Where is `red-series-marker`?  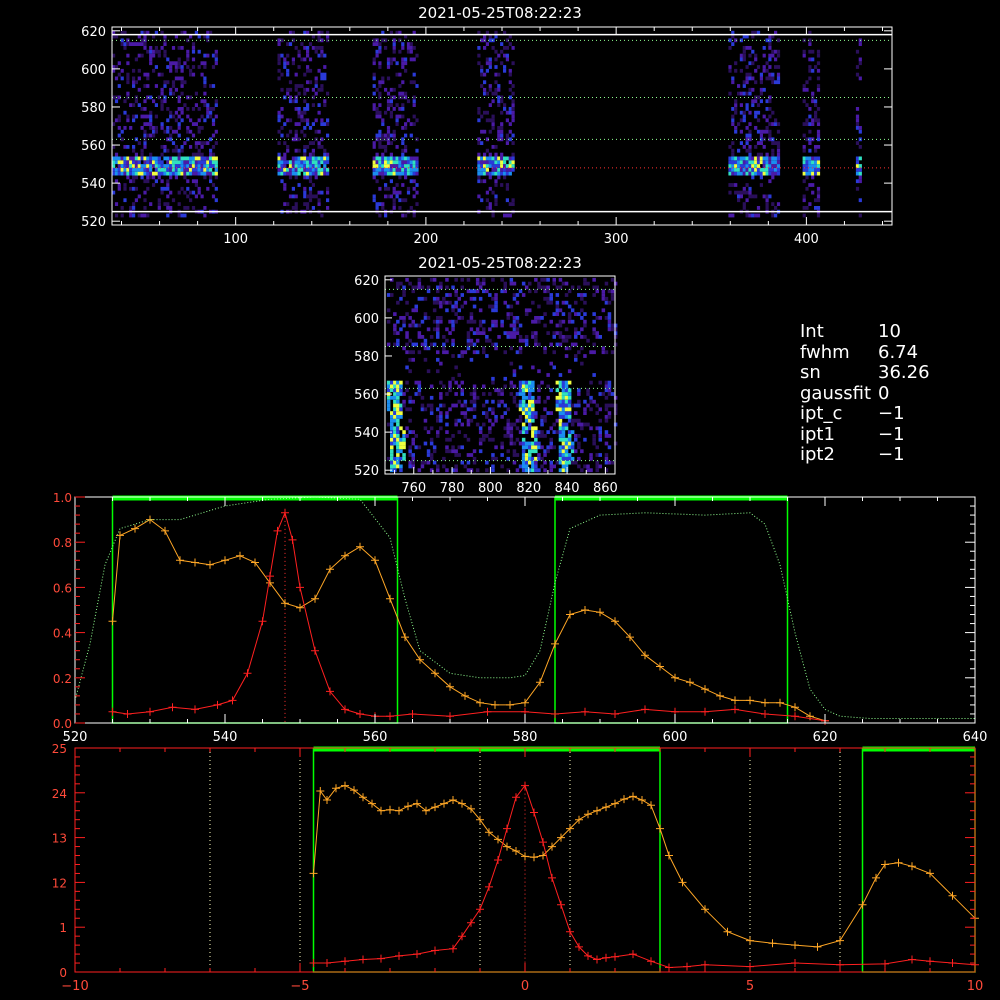 red-series-marker is located at coordinates (651, 961).